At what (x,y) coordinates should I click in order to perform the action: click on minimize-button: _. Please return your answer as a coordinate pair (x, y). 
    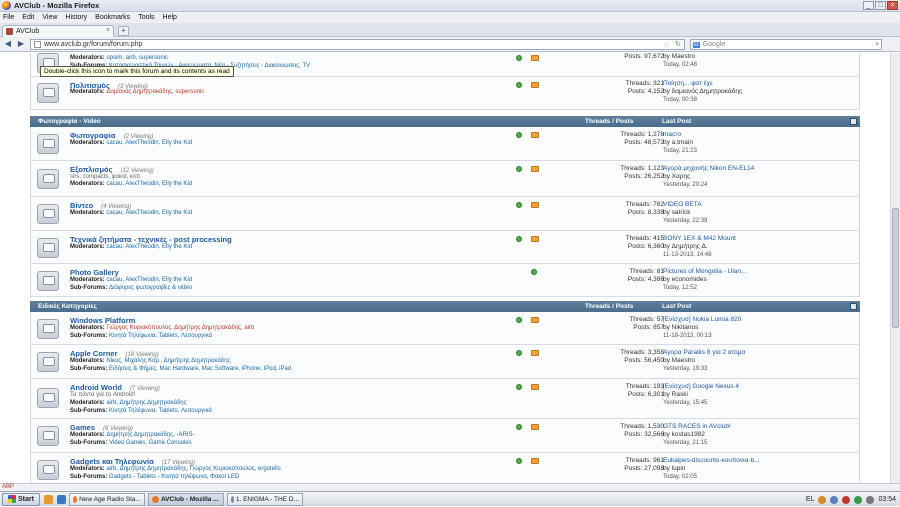
    Looking at the image, I should click on (868, 5).